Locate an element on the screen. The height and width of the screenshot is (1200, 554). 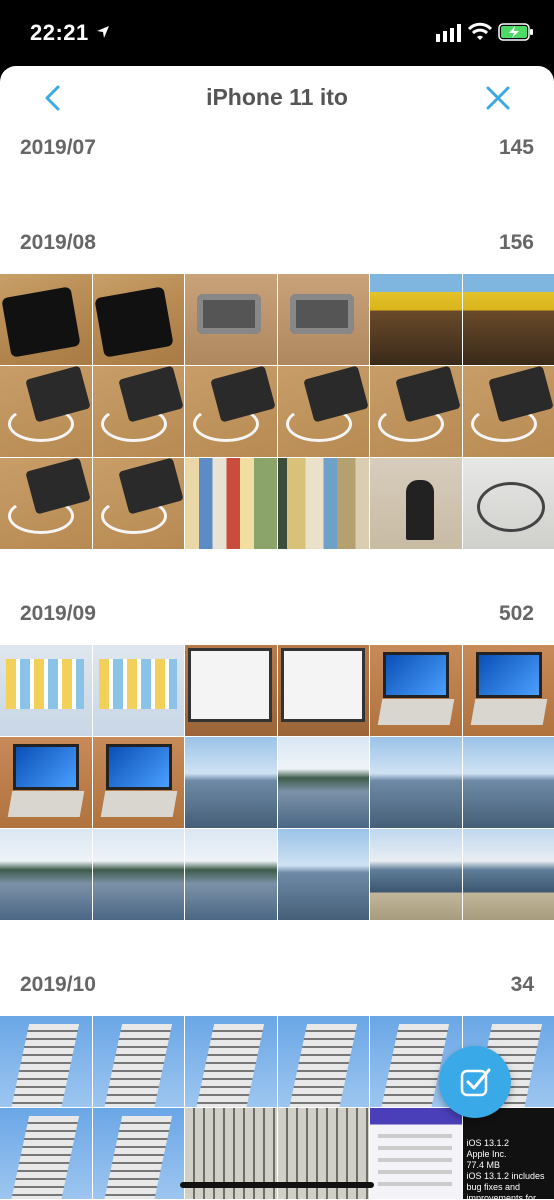
checkbox-select-icon is located at coordinates (475, 1082).